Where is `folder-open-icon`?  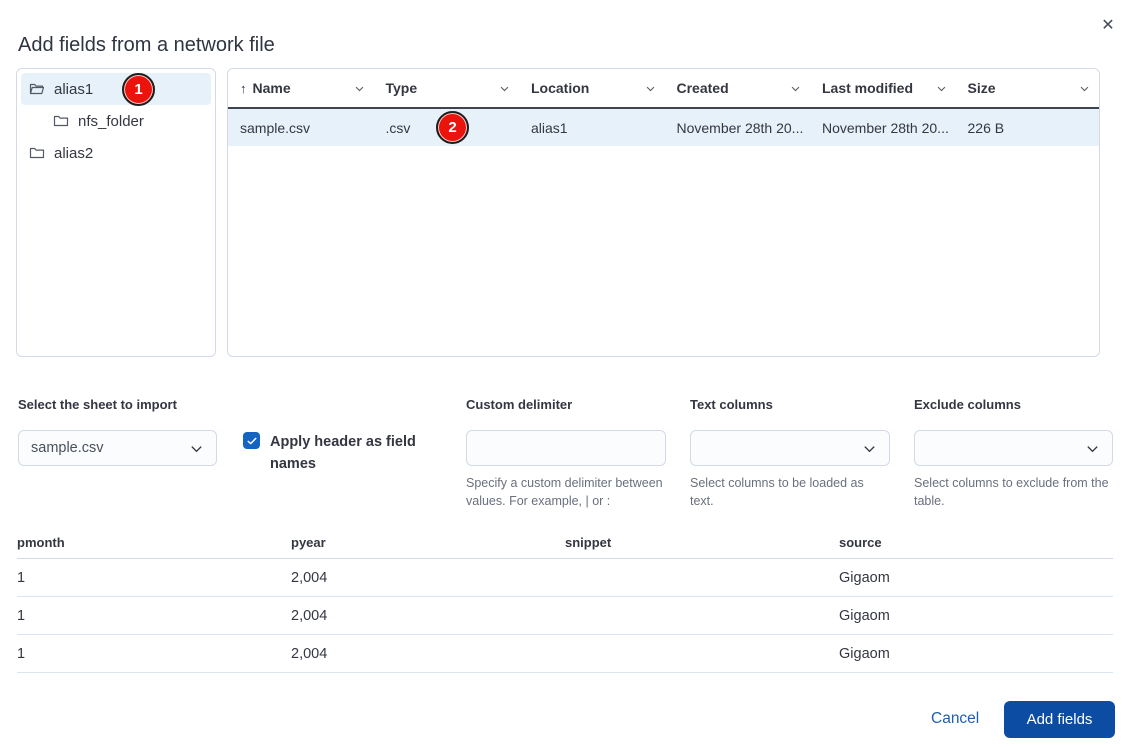
folder-open-icon is located at coordinates (37, 89).